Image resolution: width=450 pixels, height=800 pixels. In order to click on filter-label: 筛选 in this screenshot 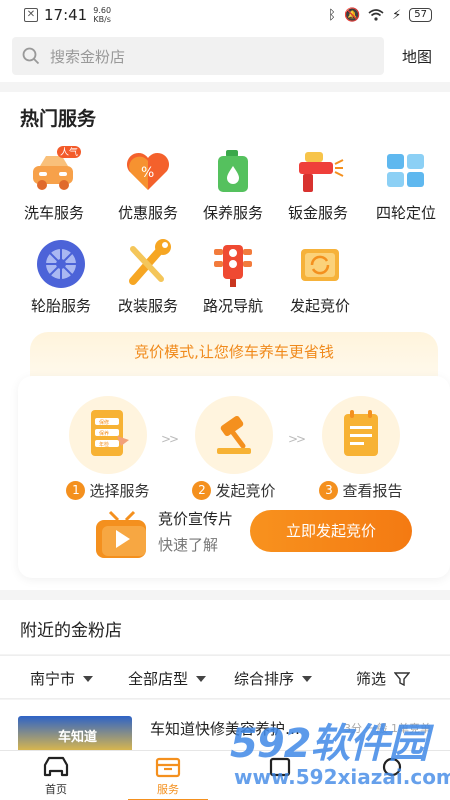, I will do `click(371, 679)`.